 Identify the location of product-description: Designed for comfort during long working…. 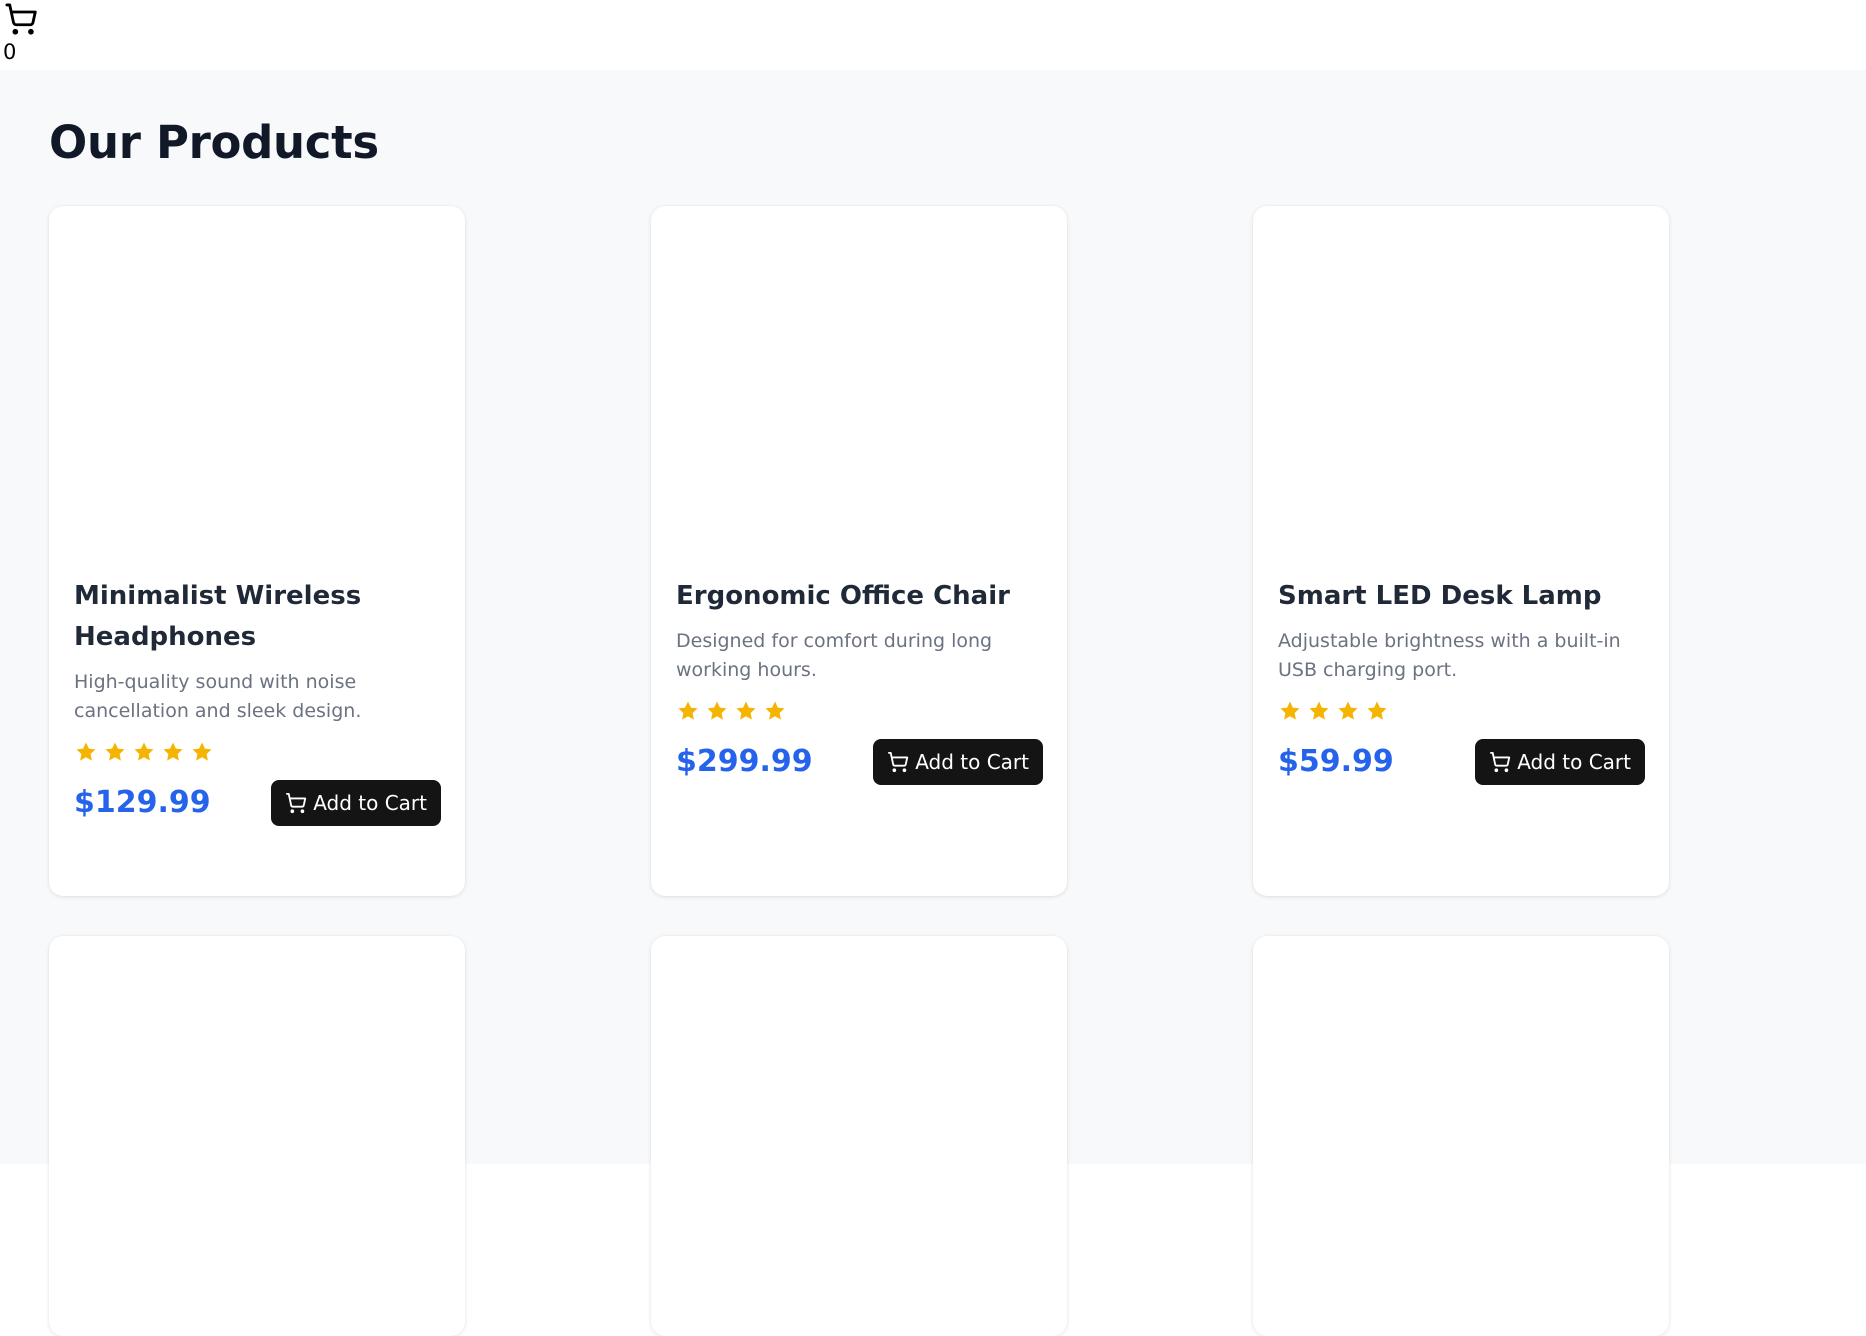
(834, 655).